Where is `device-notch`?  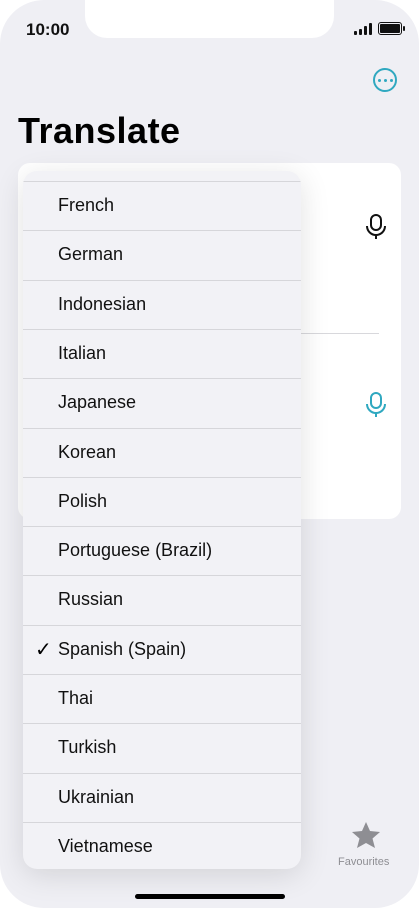 device-notch is located at coordinates (209, 19).